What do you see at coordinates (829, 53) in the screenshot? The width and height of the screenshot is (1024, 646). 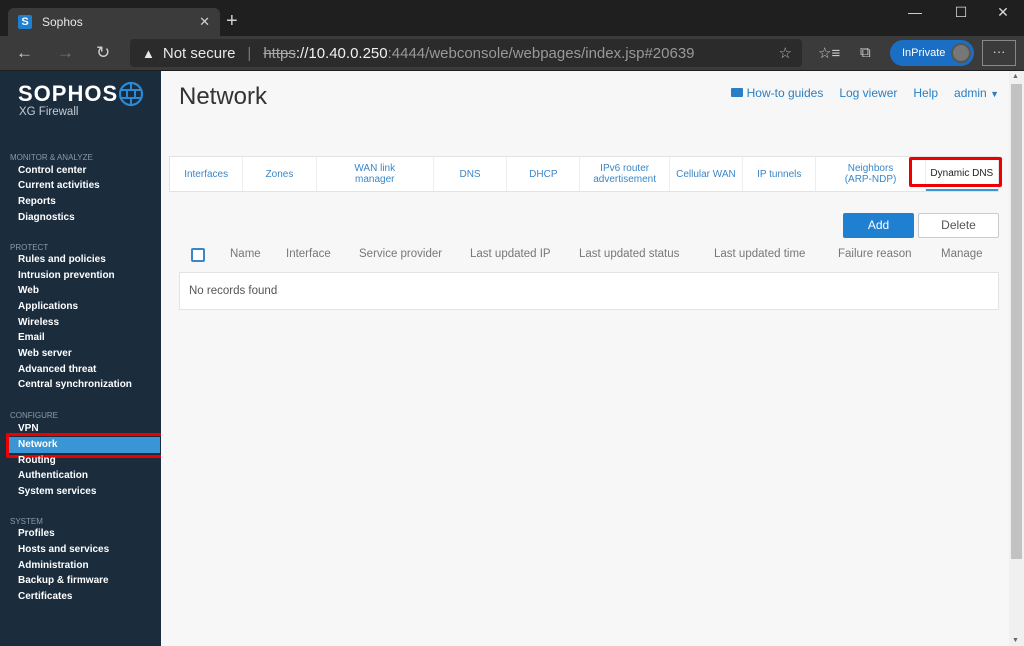 I see `favorites-icon: ☆≡` at bounding box center [829, 53].